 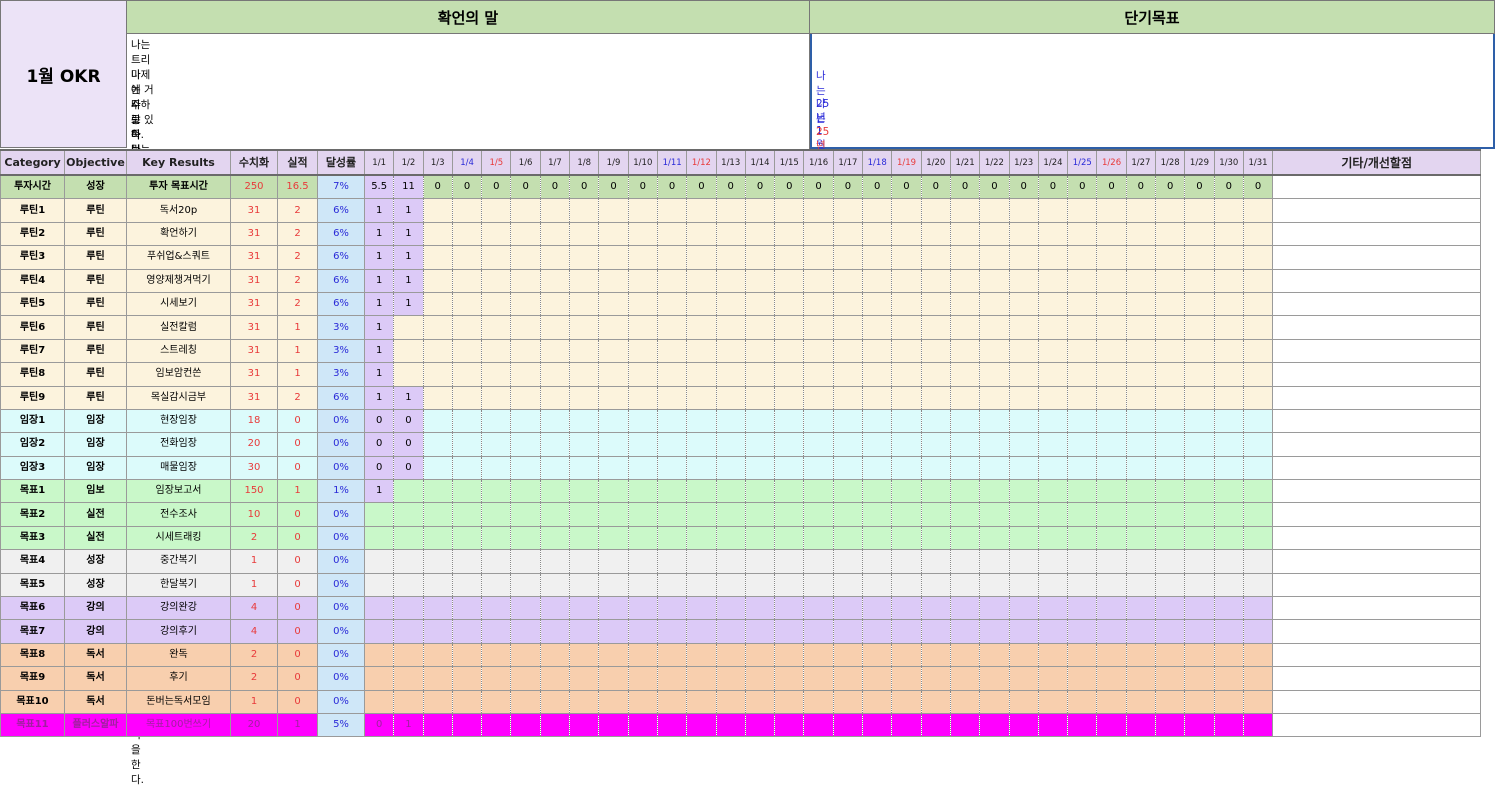 I want to click on header-day: 1/5, so click(x=496, y=162).